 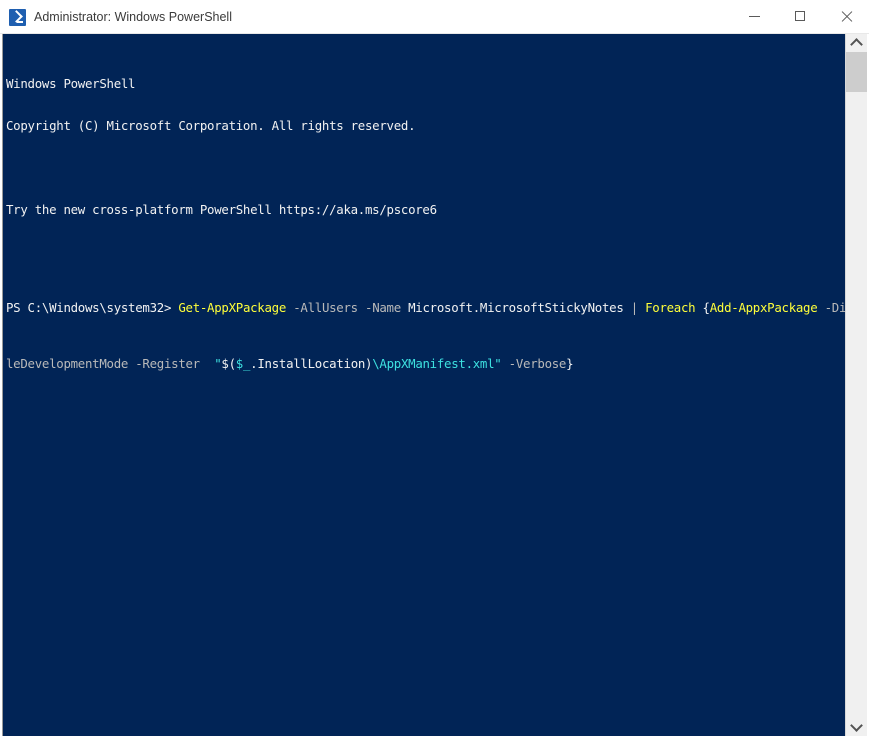 I want to click on pipe-operator: |, so click(x=634, y=307).